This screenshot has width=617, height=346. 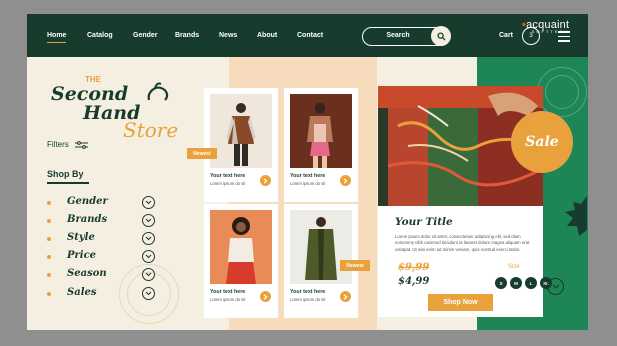 I want to click on logo-store: Store, so click(x=151, y=130).